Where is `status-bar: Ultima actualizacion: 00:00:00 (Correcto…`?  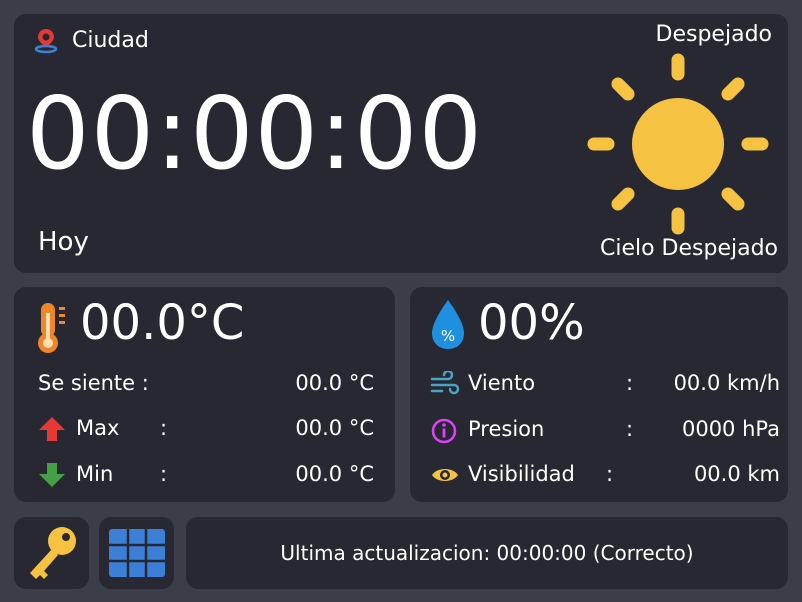 status-bar: Ultima actualizacion: 00:00:00 (Correcto… is located at coordinates (487, 553).